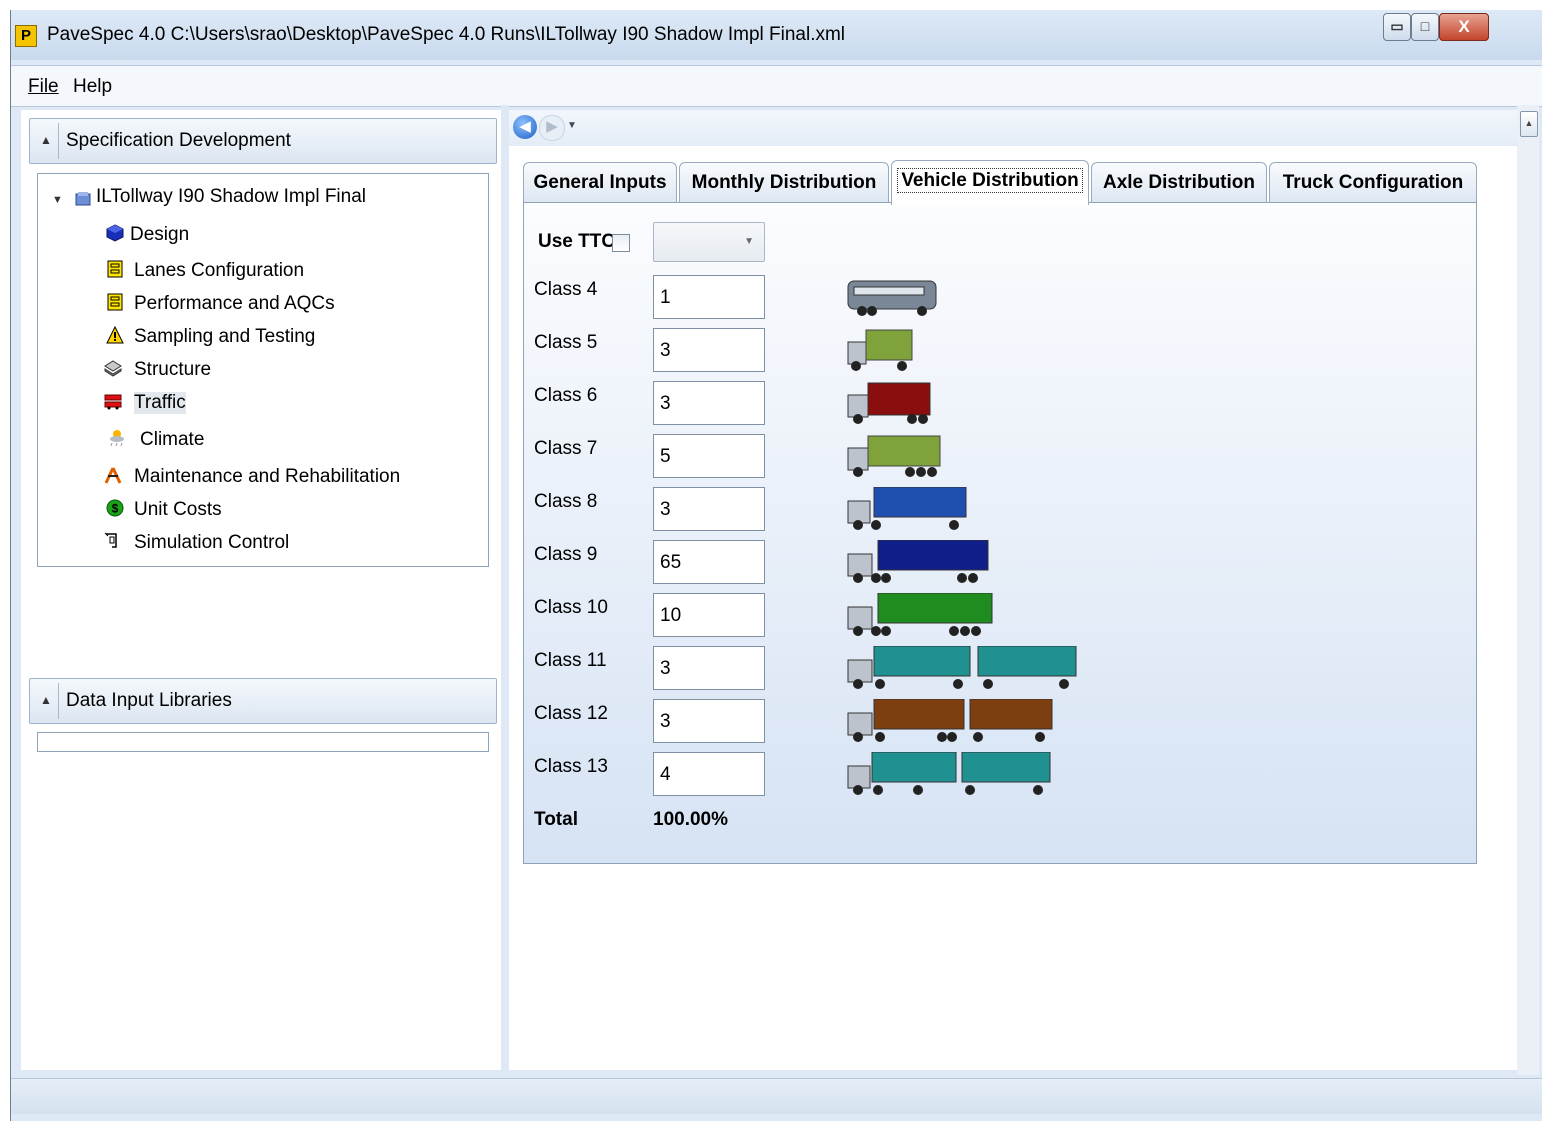 This screenshot has width=1542, height=1121. Describe the element at coordinates (267, 477) in the screenshot. I see `tree-item-maintenance-and-rehabilitation: Maintenance and Rehabilitation` at that location.